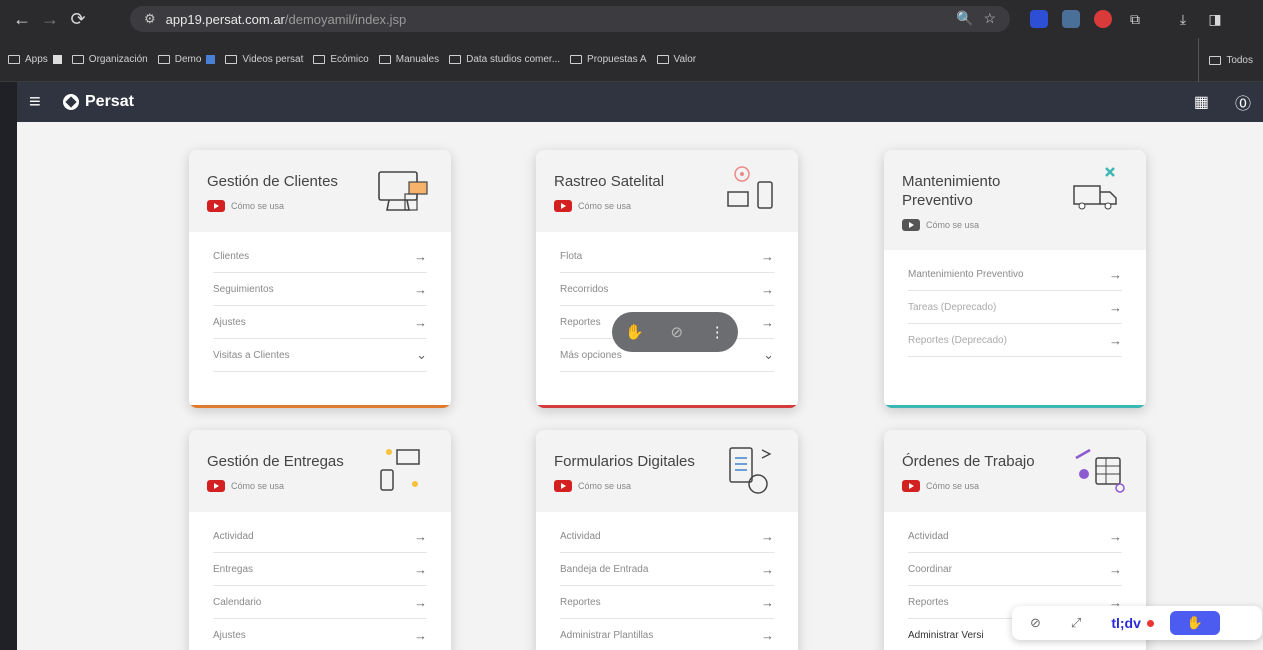 Image resolution: width=1263 pixels, height=650 pixels. Describe the element at coordinates (78, 19) in the screenshot. I see `reload-icon: ⟳` at that location.